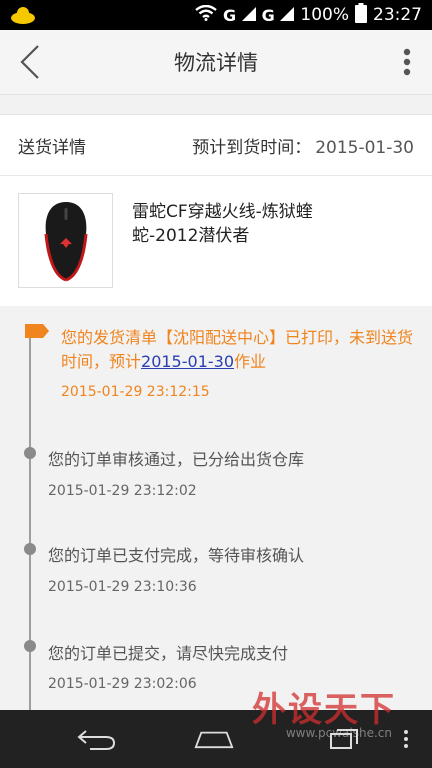  I want to click on watermark-logo: 外设天下, so click(324, 710).